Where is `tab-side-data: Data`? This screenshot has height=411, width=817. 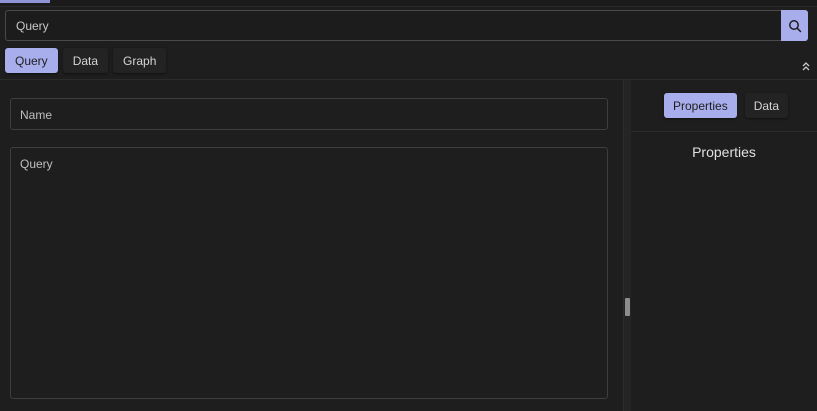
tab-side-data: Data is located at coordinates (766, 105).